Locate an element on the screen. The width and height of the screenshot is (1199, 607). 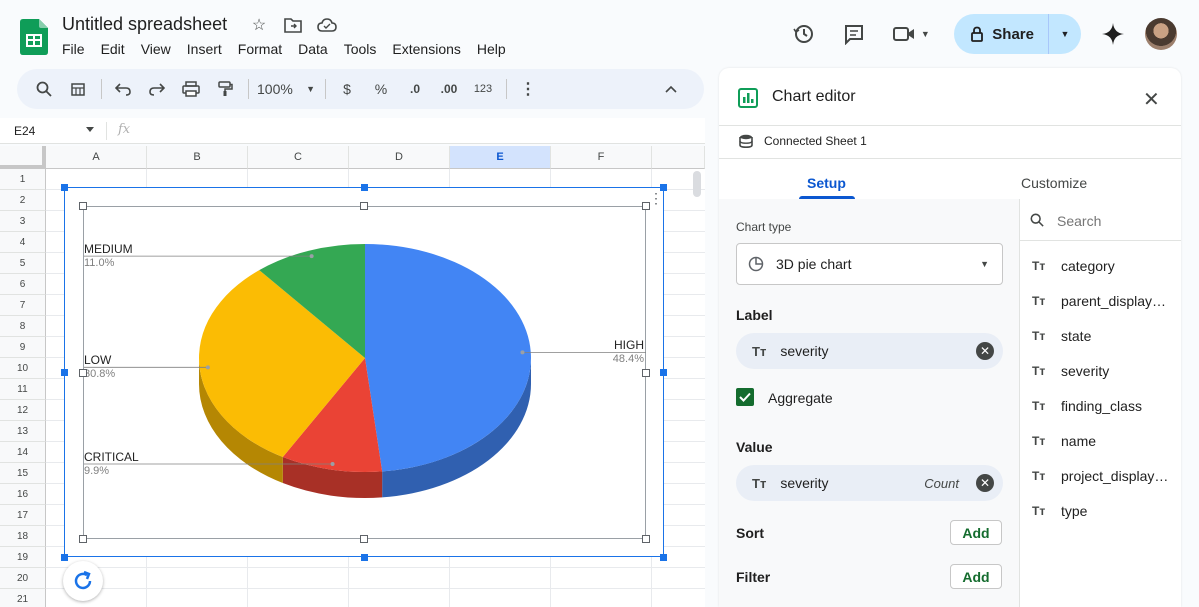
refresh-chart-button is located at coordinates (83, 581).